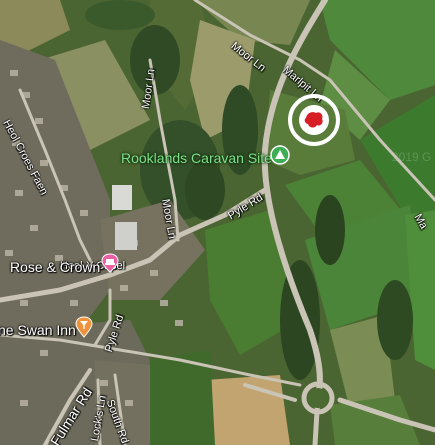 The height and width of the screenshot is (445, 435). What do you see at coordinates (196, 158) in the screenshot?
I see `caravan-site-label: Rooklands Caravan Site` at bounding box center [196, 158].